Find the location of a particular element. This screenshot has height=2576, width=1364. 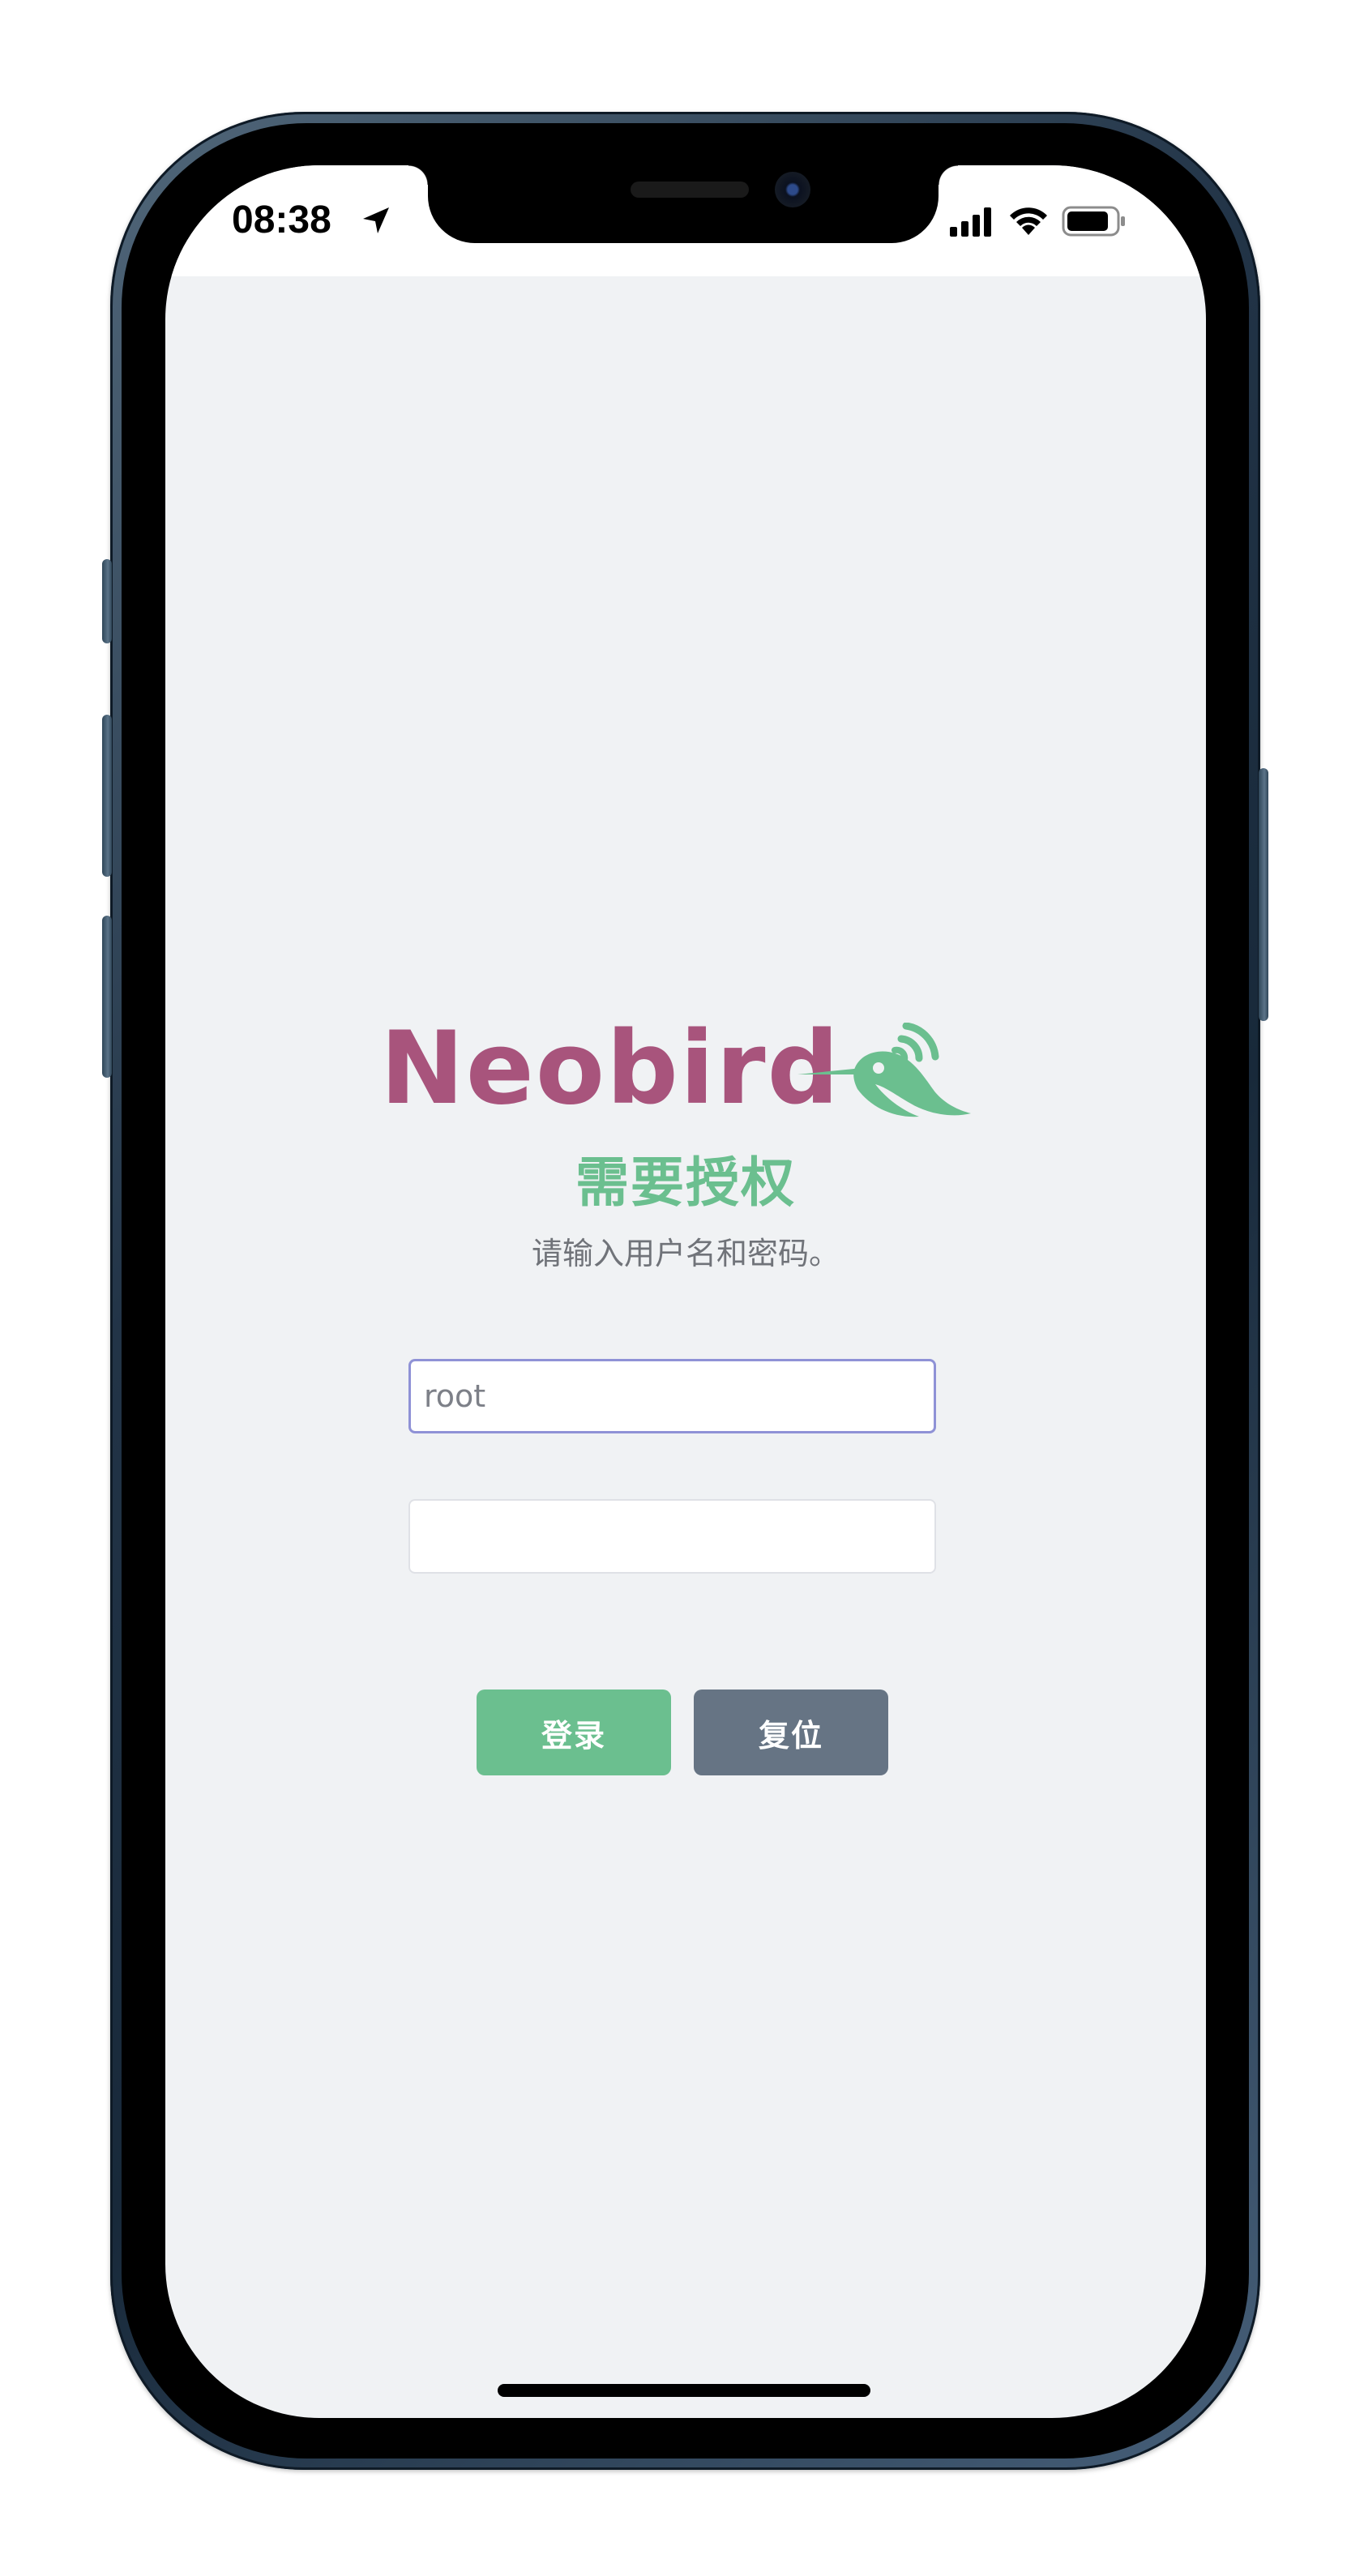

logo-text: Neobird is located at coordinates (610, 1068).